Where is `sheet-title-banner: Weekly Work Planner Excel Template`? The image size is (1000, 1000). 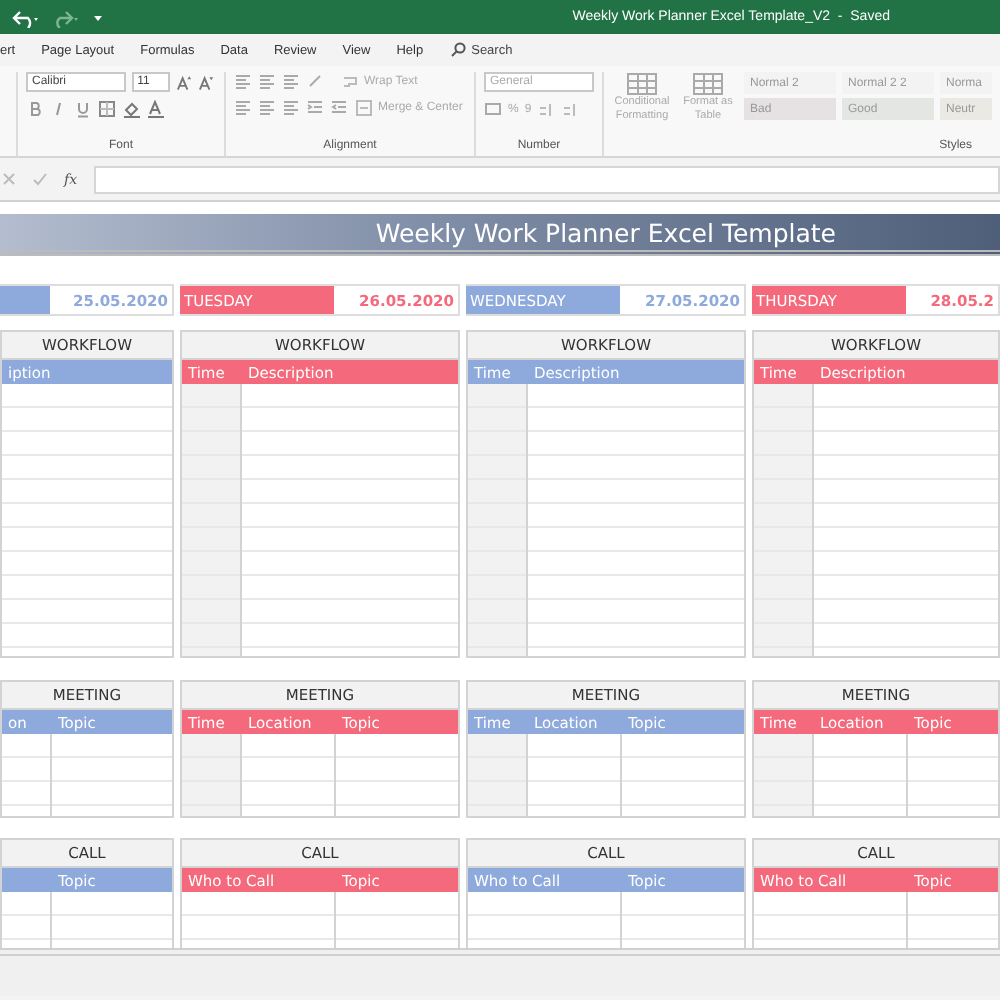 sheet-title-banner: Weekly Work Planner Excel Template is located at coordinates (500, 235).